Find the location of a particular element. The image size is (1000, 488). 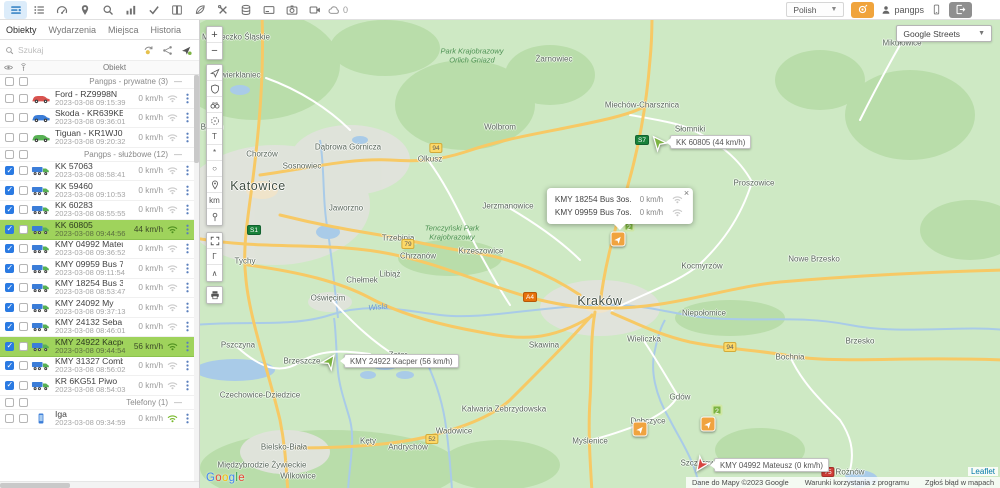

notifications-button: 0 is located at coordinates (338, 10).